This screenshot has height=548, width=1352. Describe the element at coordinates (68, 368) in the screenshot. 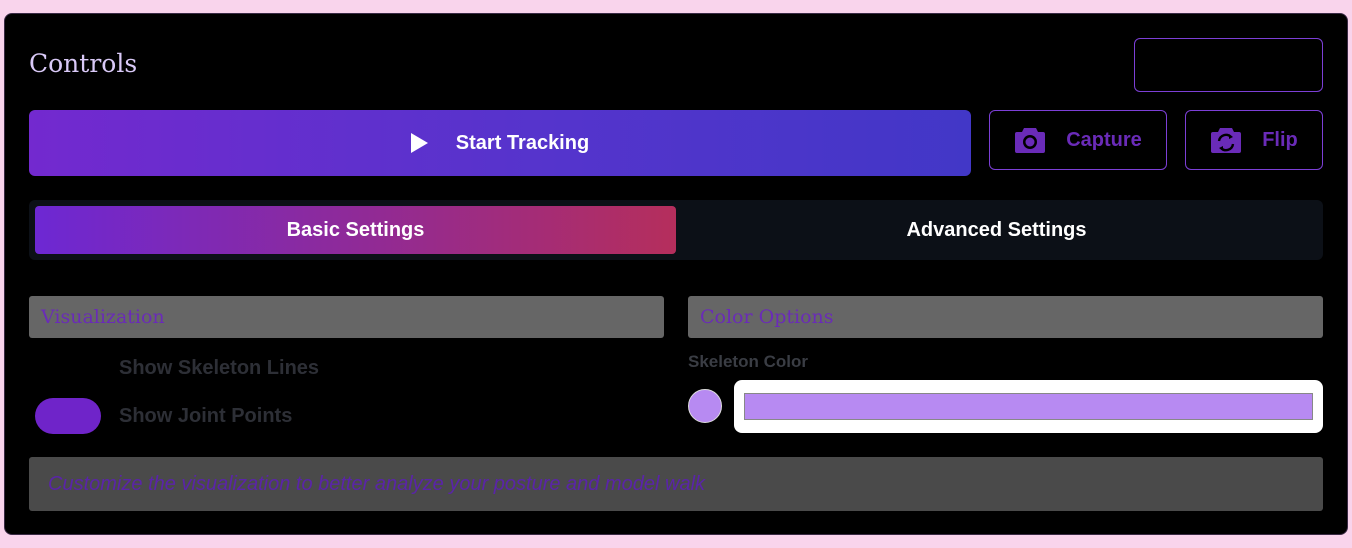

I see `show-skeleton-lines-toggle` at that location.